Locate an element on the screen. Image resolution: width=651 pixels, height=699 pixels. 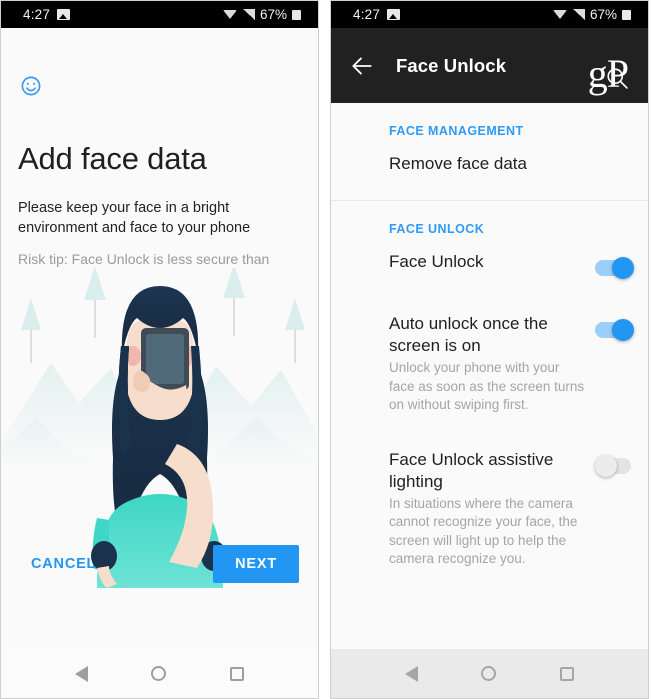
status-bar-right-group-2: 67% is located at coordinates (595, 14).